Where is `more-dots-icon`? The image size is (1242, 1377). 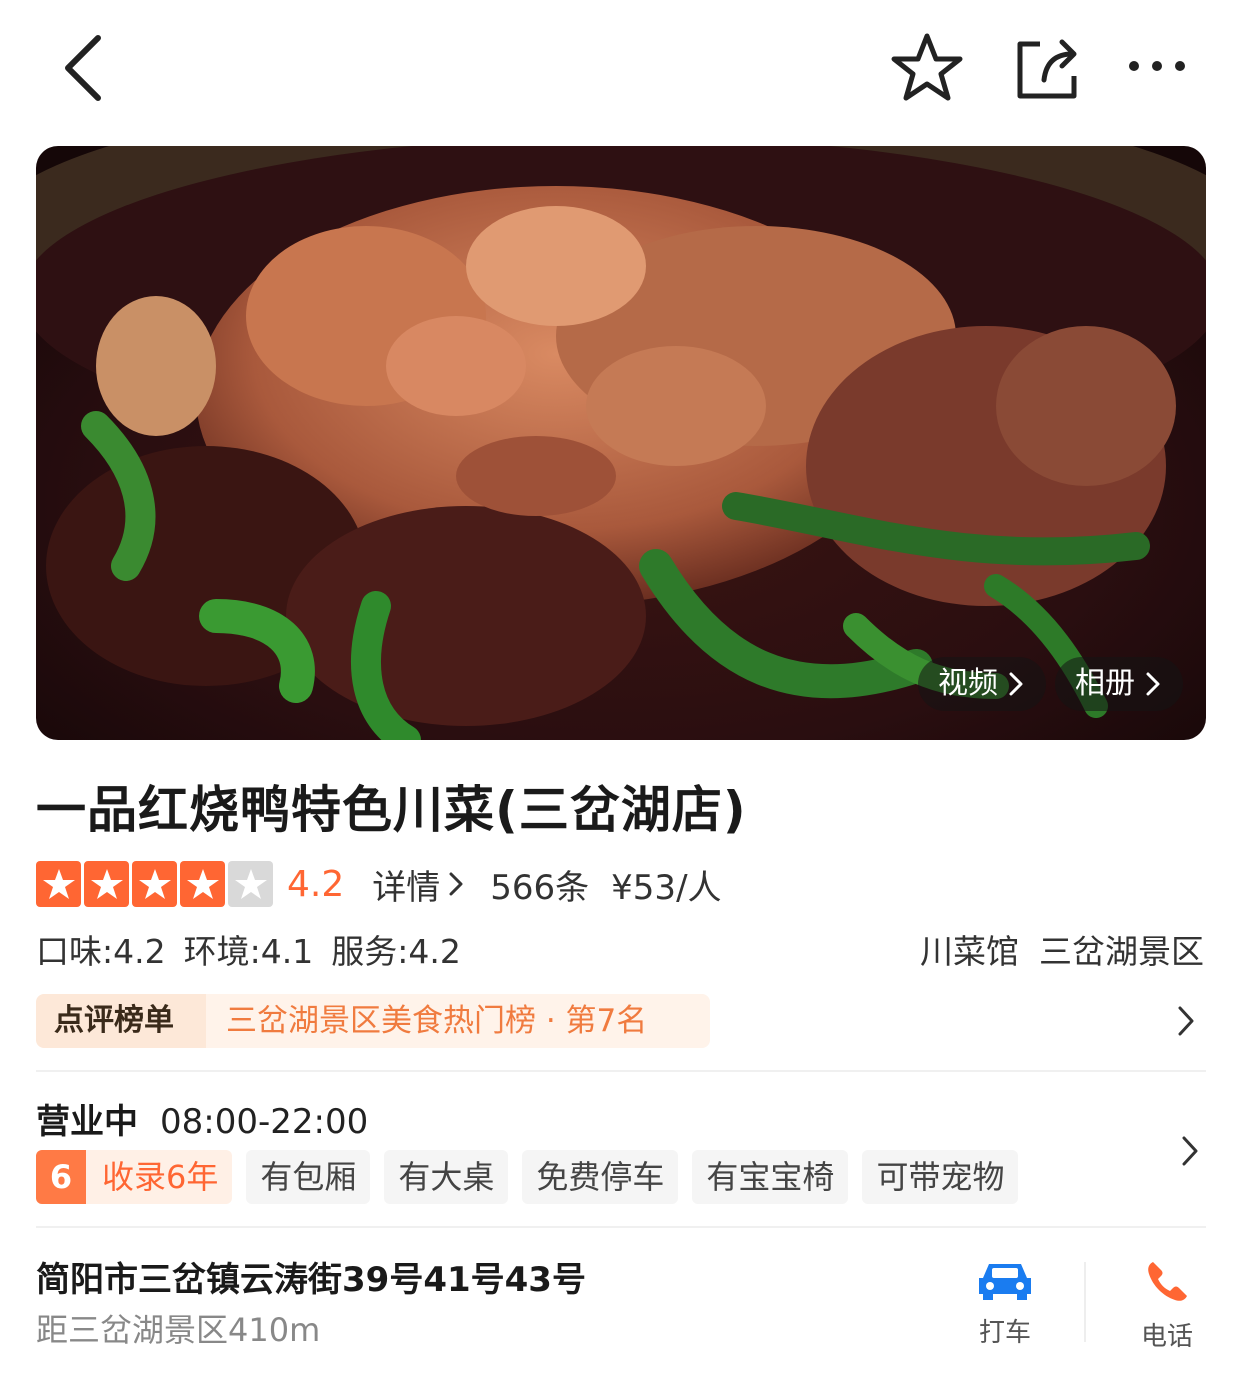
more-dots-icon is located at coordinates (1157, 66).